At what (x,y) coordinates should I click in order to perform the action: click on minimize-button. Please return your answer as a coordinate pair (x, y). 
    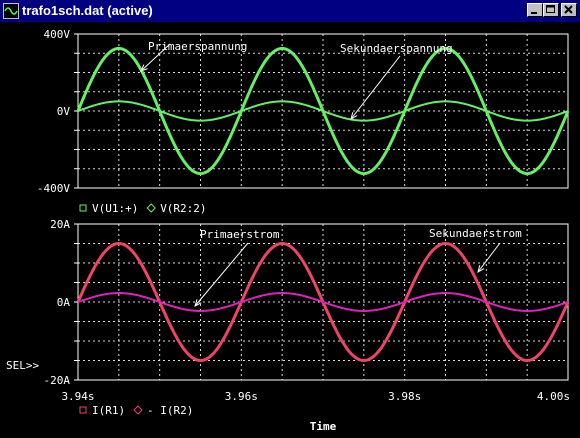
    Looking at the image, I should click on (535, 10).